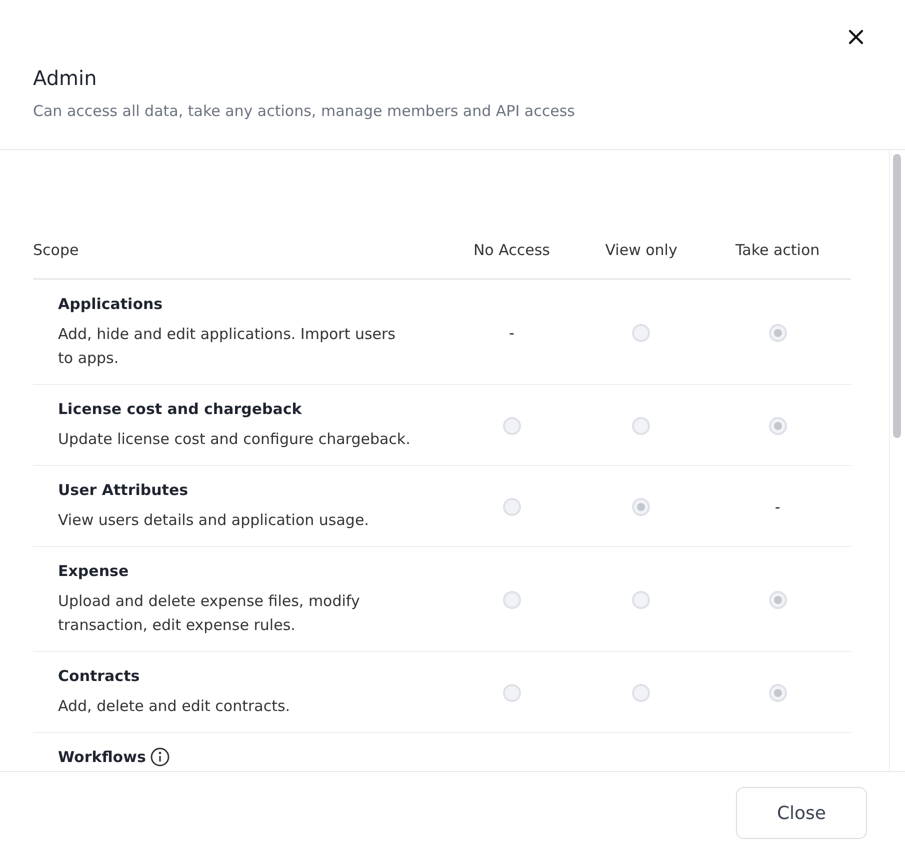 The image size is (905, 855). Describe the element at coordinates (777, 250) in the screenshot. I see `column-header: Take action` at that location.